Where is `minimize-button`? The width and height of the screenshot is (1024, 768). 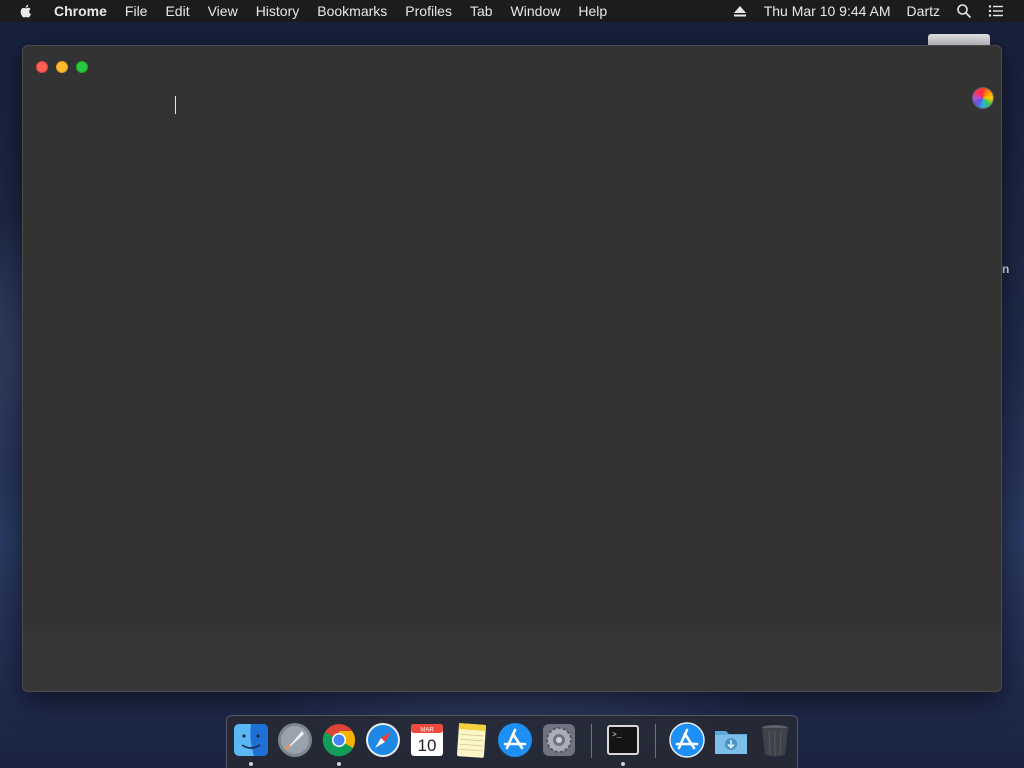
minimize-button is located at coordinates (62, 67).